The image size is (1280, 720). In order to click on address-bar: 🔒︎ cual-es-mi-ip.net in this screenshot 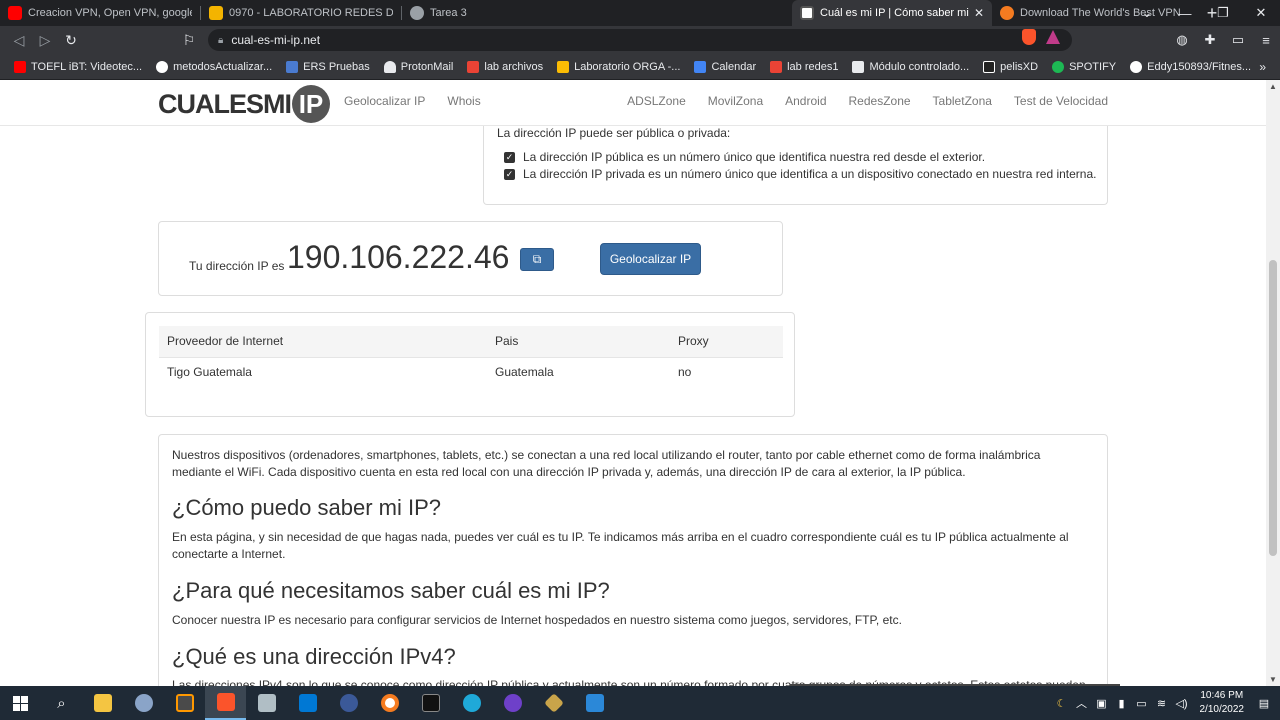, I will do `click(640, 40)`.